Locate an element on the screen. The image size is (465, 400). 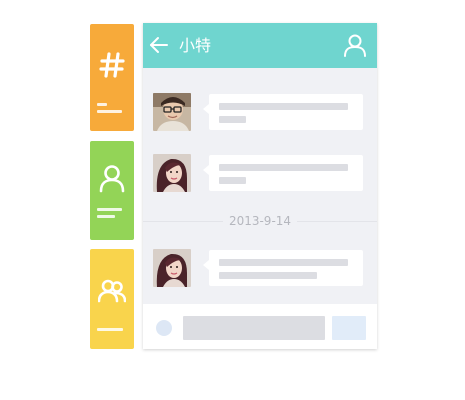
message-input-bar is located at coordinates (260, 326).